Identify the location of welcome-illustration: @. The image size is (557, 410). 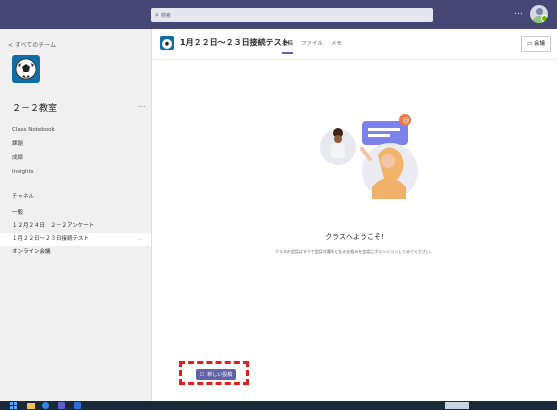
(369, 156).